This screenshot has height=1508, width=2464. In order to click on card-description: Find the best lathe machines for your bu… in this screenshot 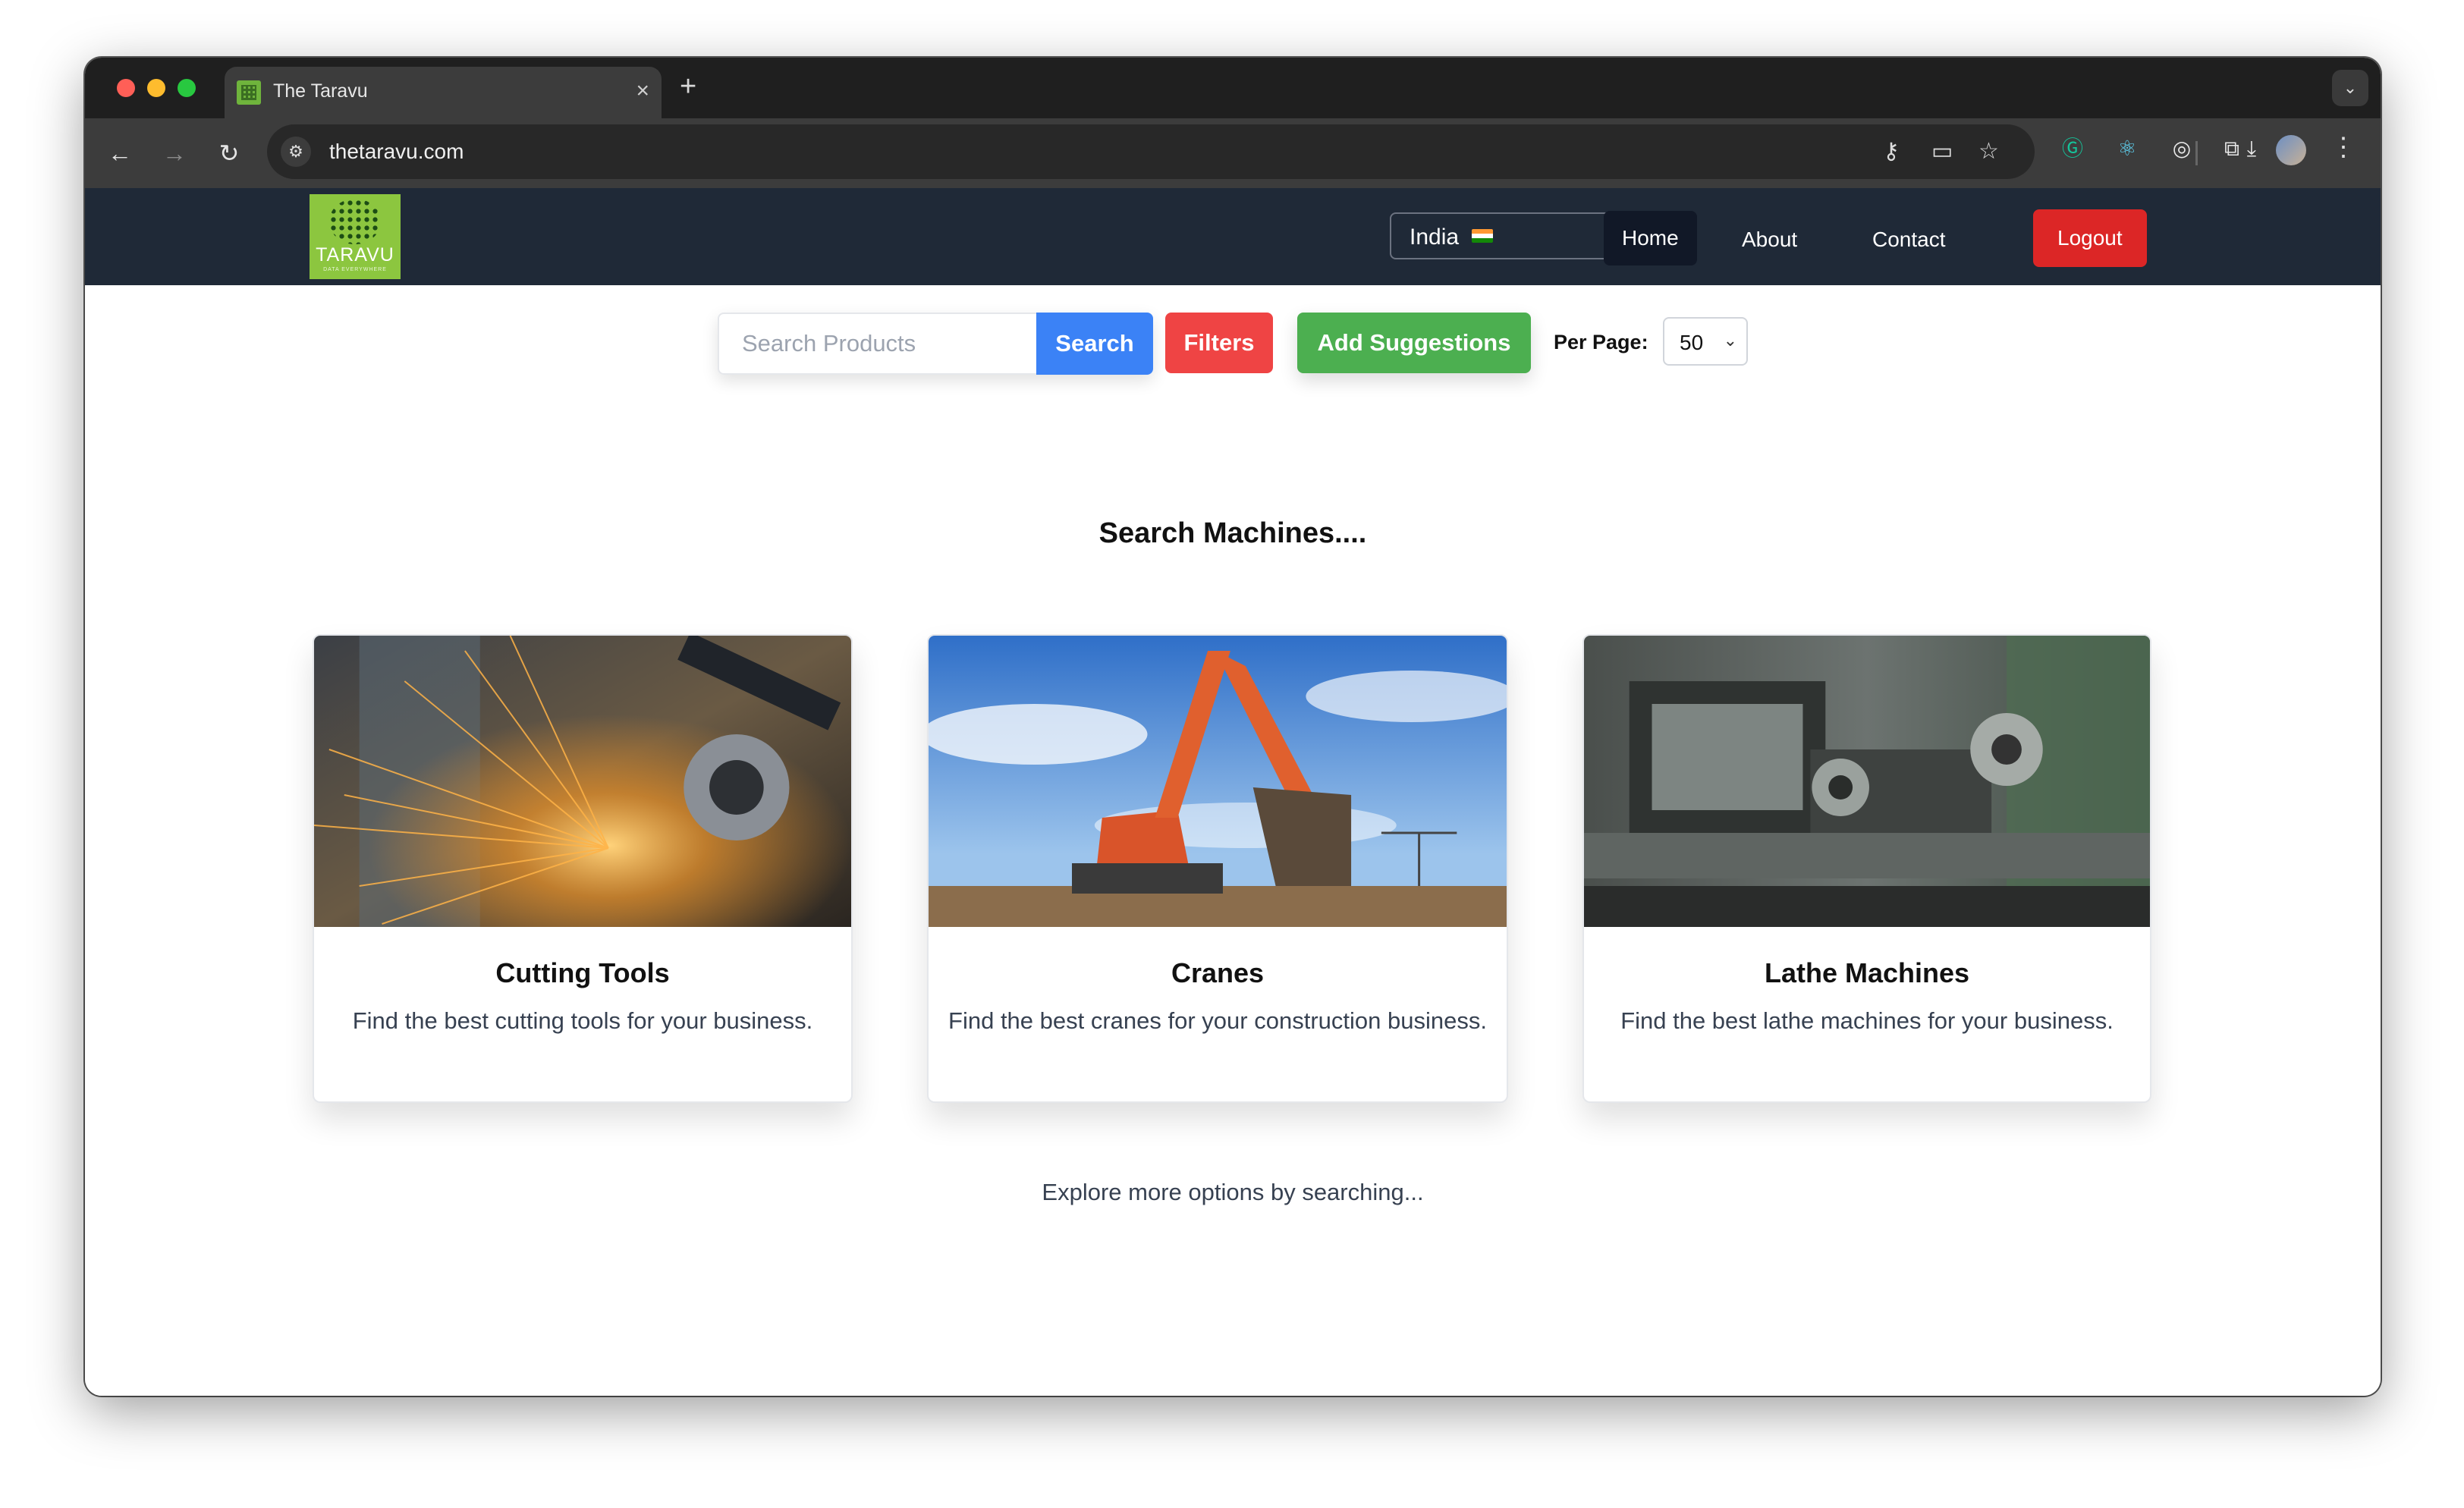, I will do `click(1867, 1020)`.